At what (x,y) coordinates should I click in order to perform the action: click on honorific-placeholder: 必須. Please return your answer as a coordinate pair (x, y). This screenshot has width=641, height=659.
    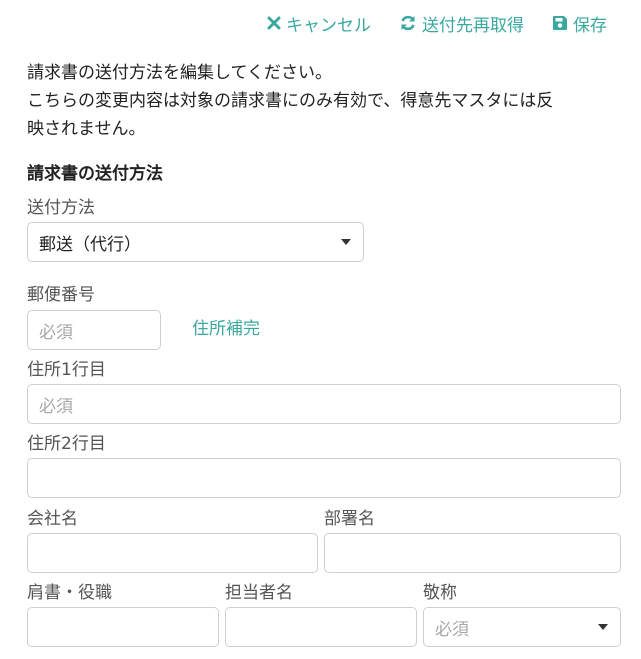
    Looking at the image, I should click on (452, 629).